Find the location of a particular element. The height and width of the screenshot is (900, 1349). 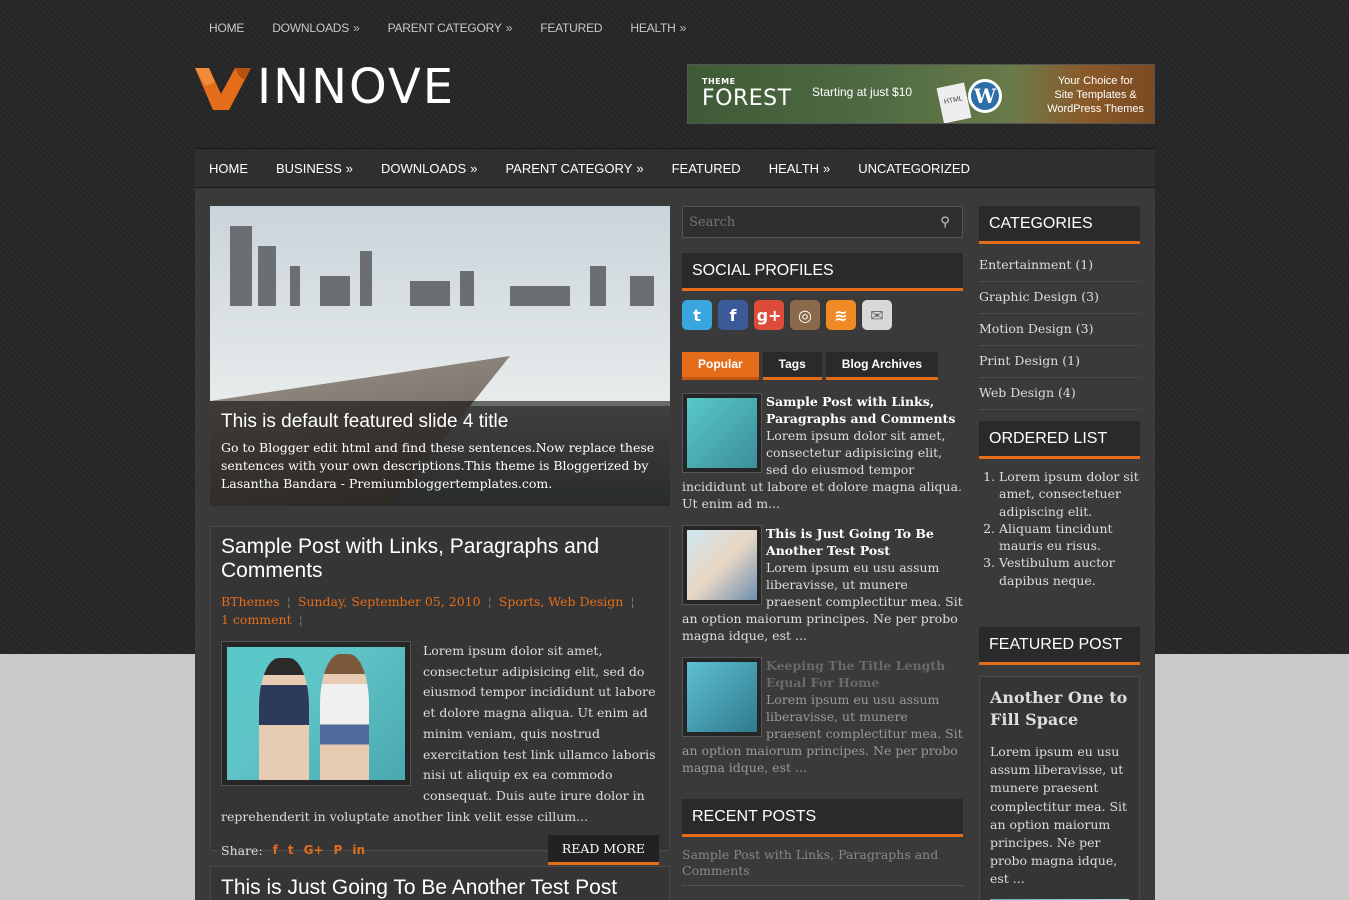

ordered-list-item: Vestibulum auctor dapibus neque. is located at coordinates (1069, 571).